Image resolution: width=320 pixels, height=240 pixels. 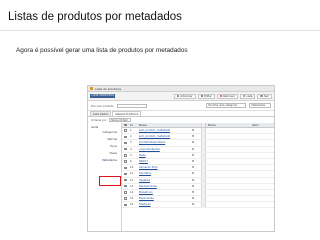 What do you see at coordinates (104, 132) in the screenshot?
I see `sidebar-item-categorias: Categorias` at bounding box center [104, 132].